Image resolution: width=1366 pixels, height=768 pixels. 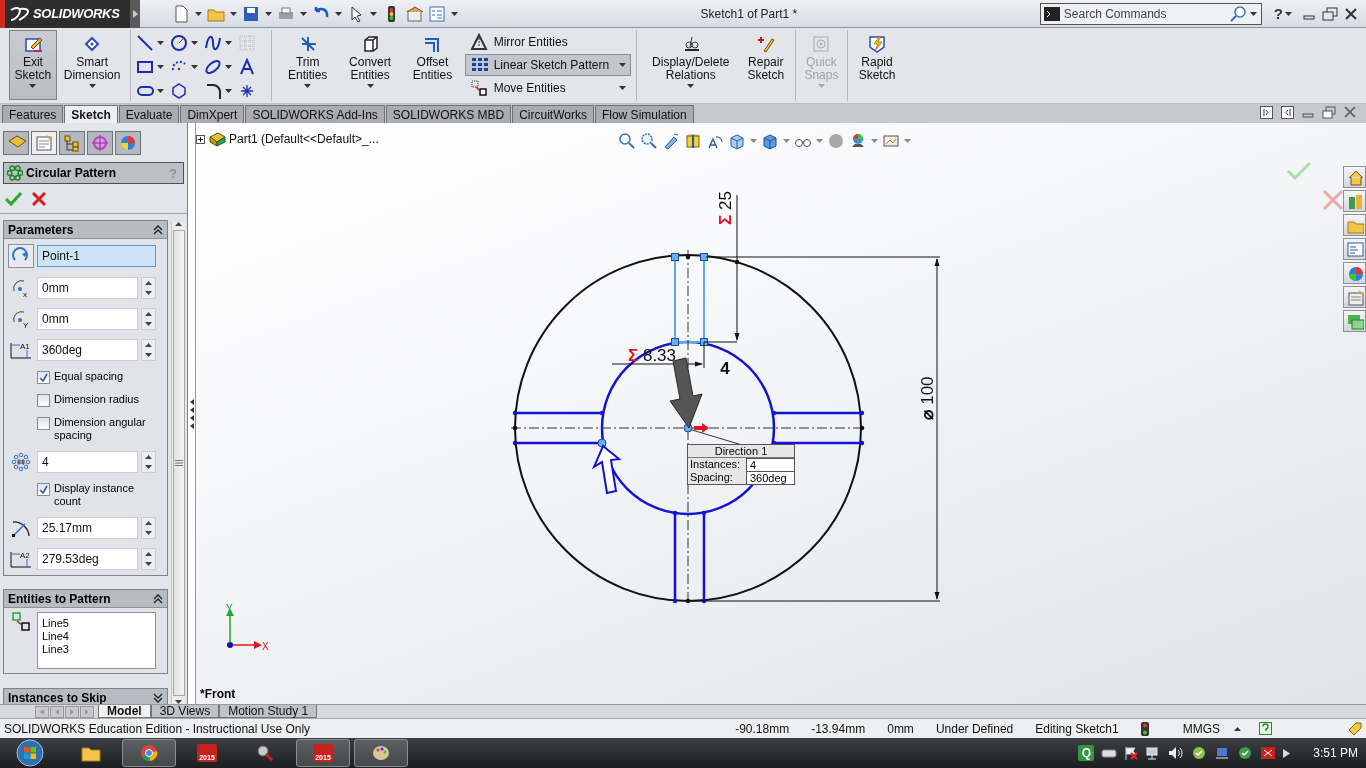 What do you see at coordinates (877, 65) in the screenshot?
I see `ribbon-button: Rapid Sketch` at bounding box center [877, 65].